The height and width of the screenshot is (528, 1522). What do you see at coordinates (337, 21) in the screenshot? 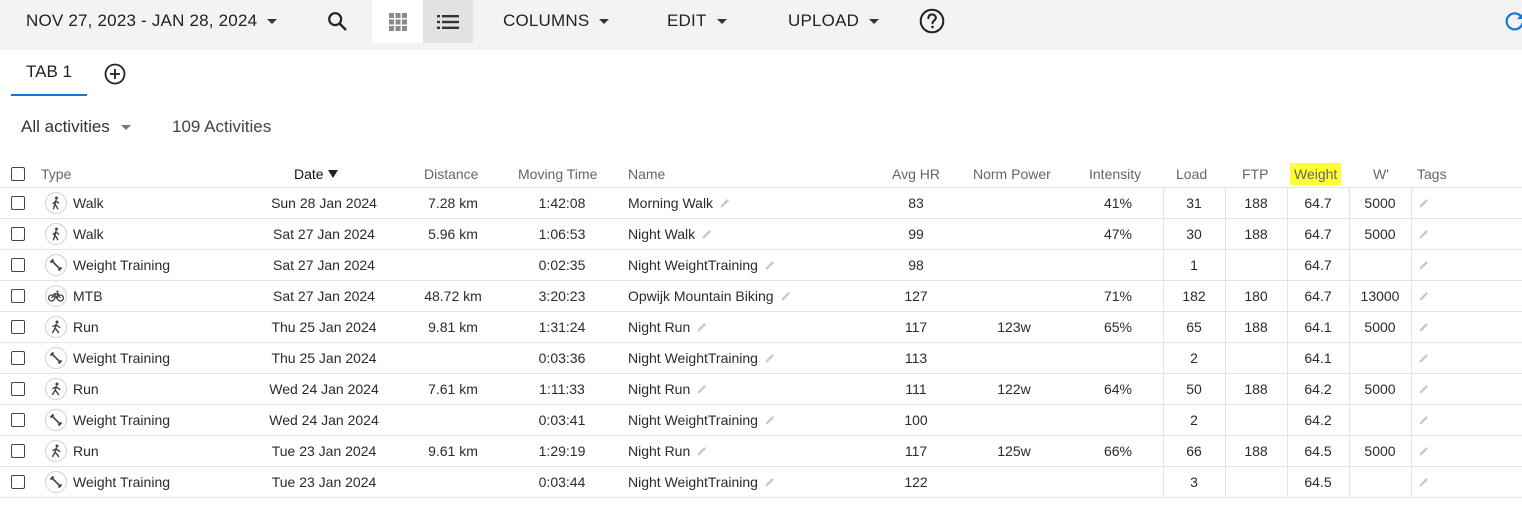
I see `search-button` at bounding box center [337, 21].